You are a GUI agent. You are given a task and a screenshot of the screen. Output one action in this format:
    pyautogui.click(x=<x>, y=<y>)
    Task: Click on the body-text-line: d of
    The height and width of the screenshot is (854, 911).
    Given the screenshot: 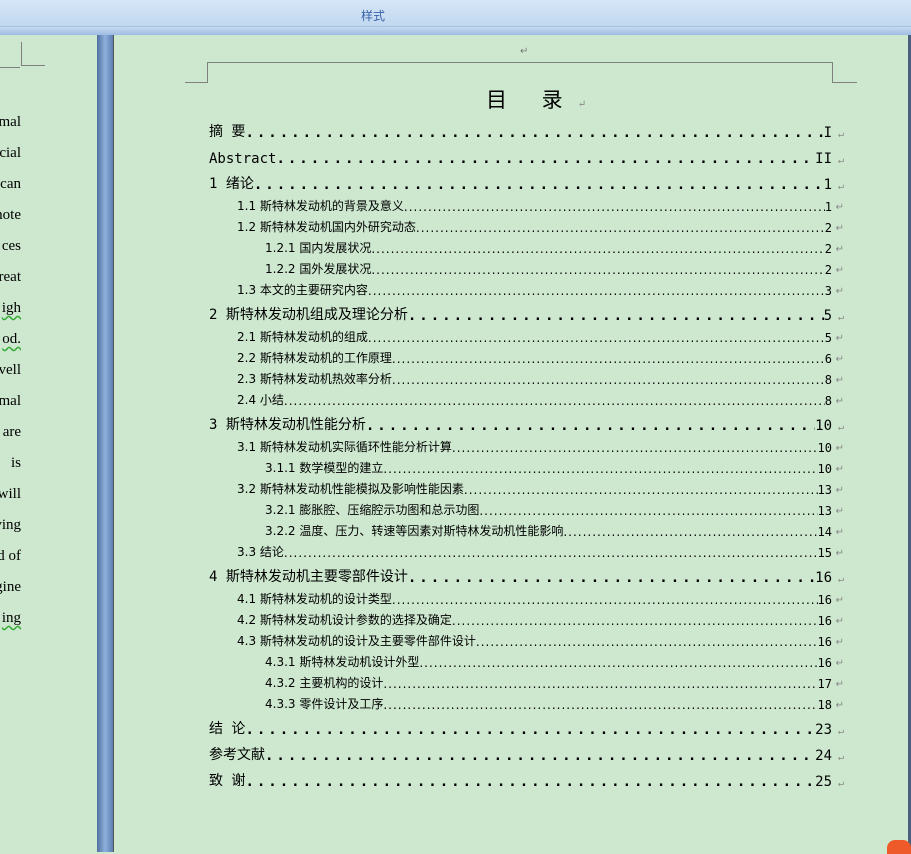 What is the action you would take?
    pyautogui.click(x=10, y=556)
    